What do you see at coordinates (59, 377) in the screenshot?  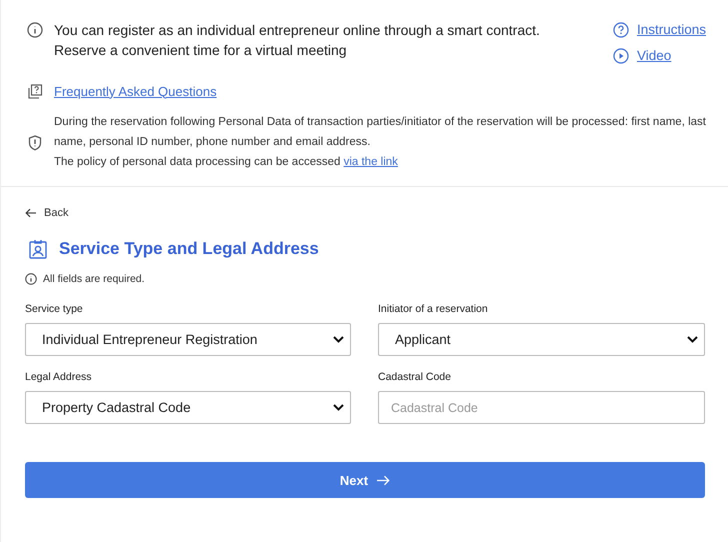 I see `field-label: Legal Address` at bounding box center [59, 377].